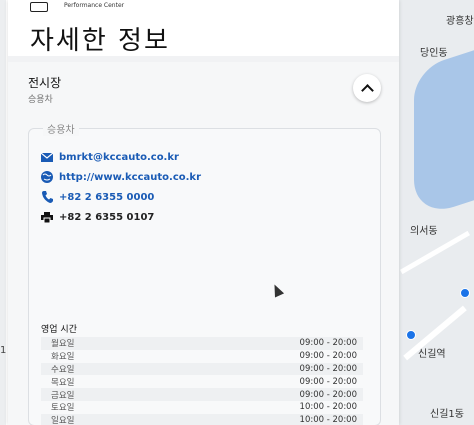  What do you see at coordinates (63, 395) in the screenshot?
I see `day-label: 금요일` at bounding box center [63, 395].